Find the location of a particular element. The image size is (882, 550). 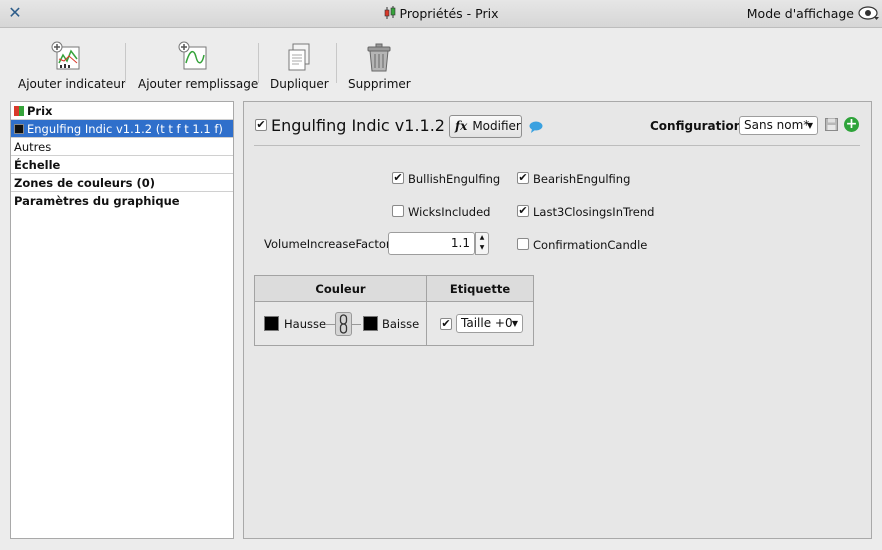

save-icon is located at coordinates (831, 124).